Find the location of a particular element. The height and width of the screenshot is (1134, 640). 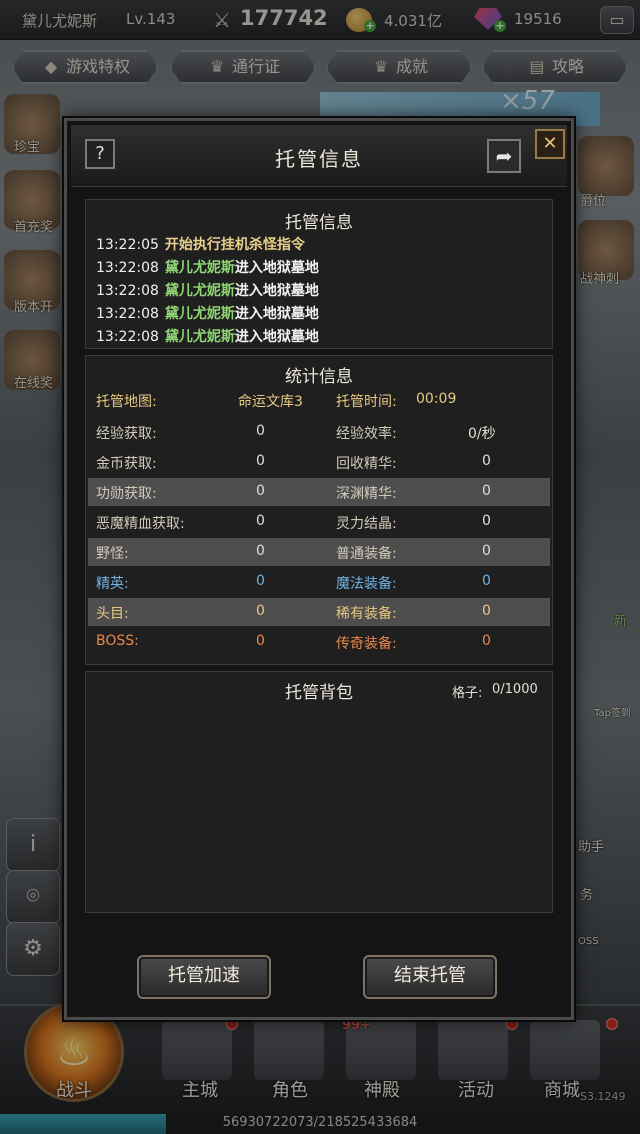

stat-label: 恶魔精血获取: is located at coordinates (140, 524).